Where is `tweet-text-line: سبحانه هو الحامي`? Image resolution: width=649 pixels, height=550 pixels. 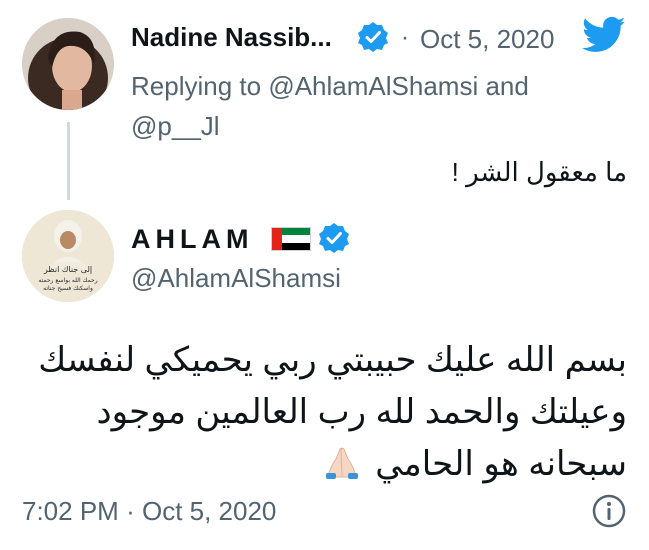
tweet-text-line: سبحانه هو الحامي is located at coordinates (501, 464).